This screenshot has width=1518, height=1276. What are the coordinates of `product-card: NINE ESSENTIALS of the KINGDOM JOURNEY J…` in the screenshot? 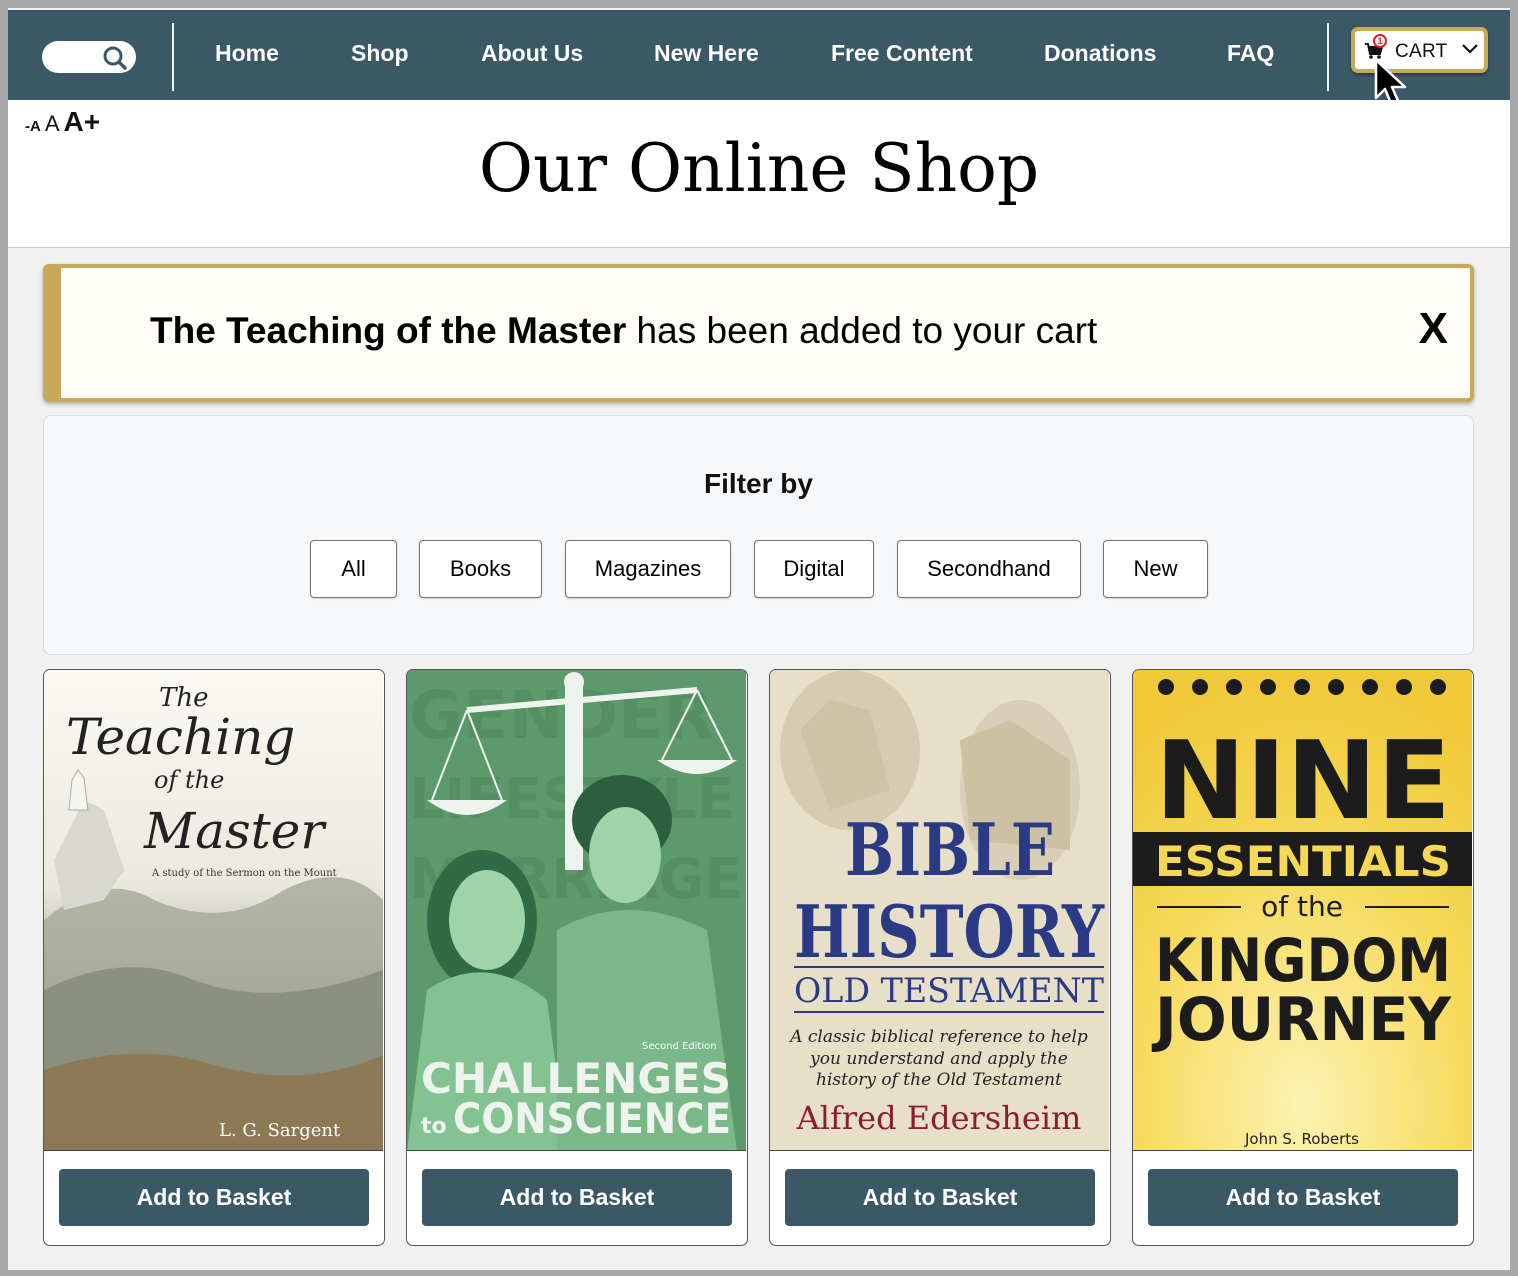 It's located at (1303, 957).